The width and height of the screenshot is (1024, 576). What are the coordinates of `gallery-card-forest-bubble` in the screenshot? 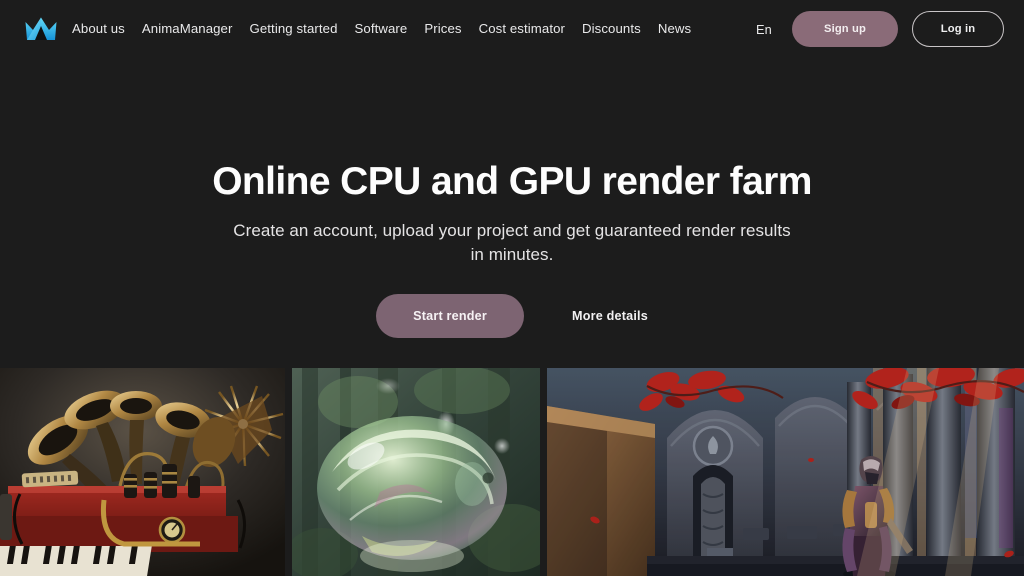 It's located at (416, 472).